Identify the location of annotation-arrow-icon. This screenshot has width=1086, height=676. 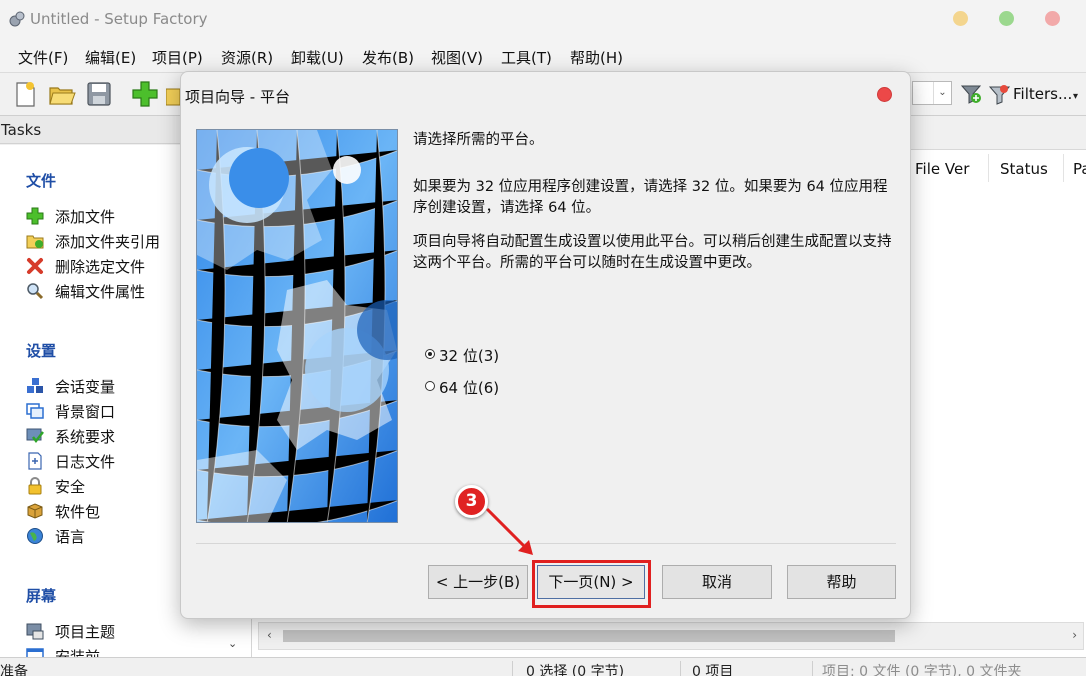
(509, 531).